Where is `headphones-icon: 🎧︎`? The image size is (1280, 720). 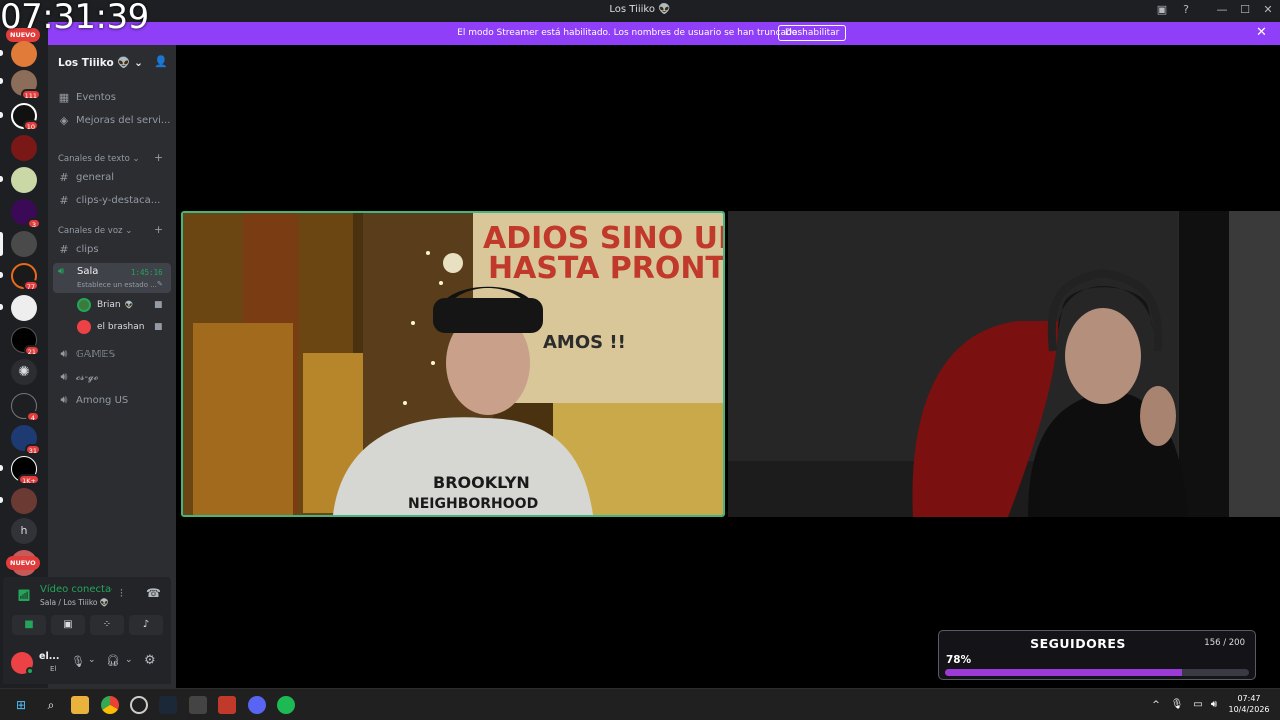
headphones-icon: 🎧︎ is located at coordinates (113, 660).